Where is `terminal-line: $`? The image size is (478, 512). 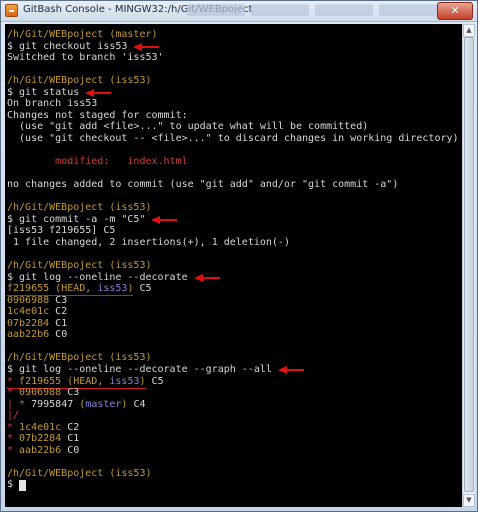
terminal-line: $ is located at coordinates (13, 485).